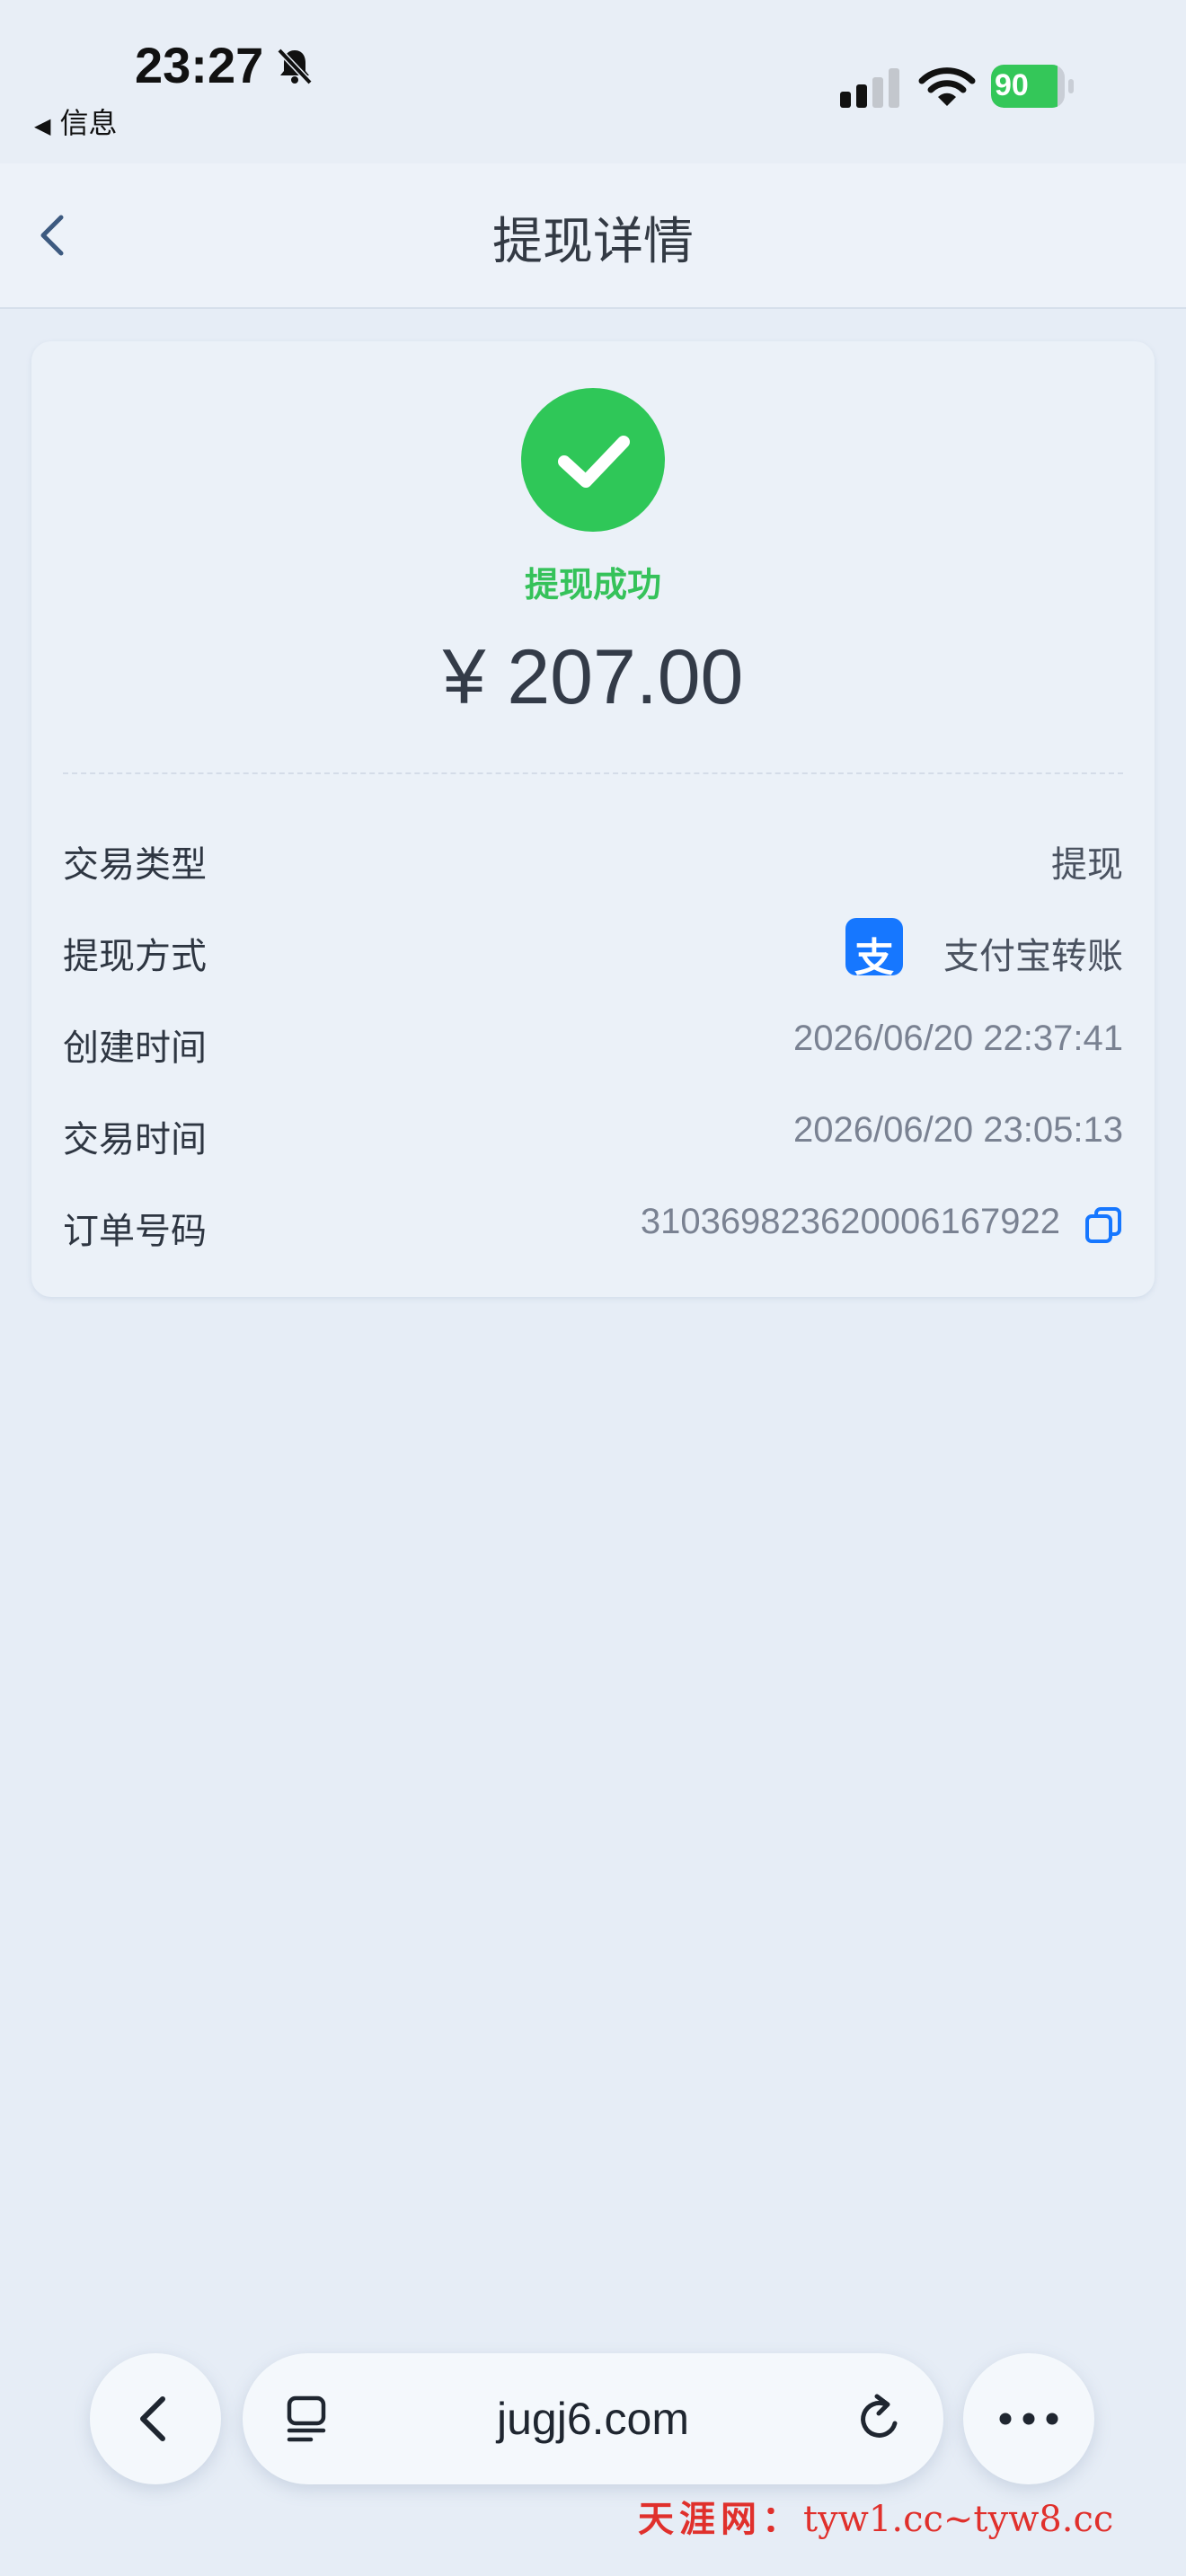  What do you see at coordinates (593, 1132) in the screenshot?
I see `row-transaction-time: 交易时间 2026/06/20 23:05:13` at bounding box center [593, 1132].